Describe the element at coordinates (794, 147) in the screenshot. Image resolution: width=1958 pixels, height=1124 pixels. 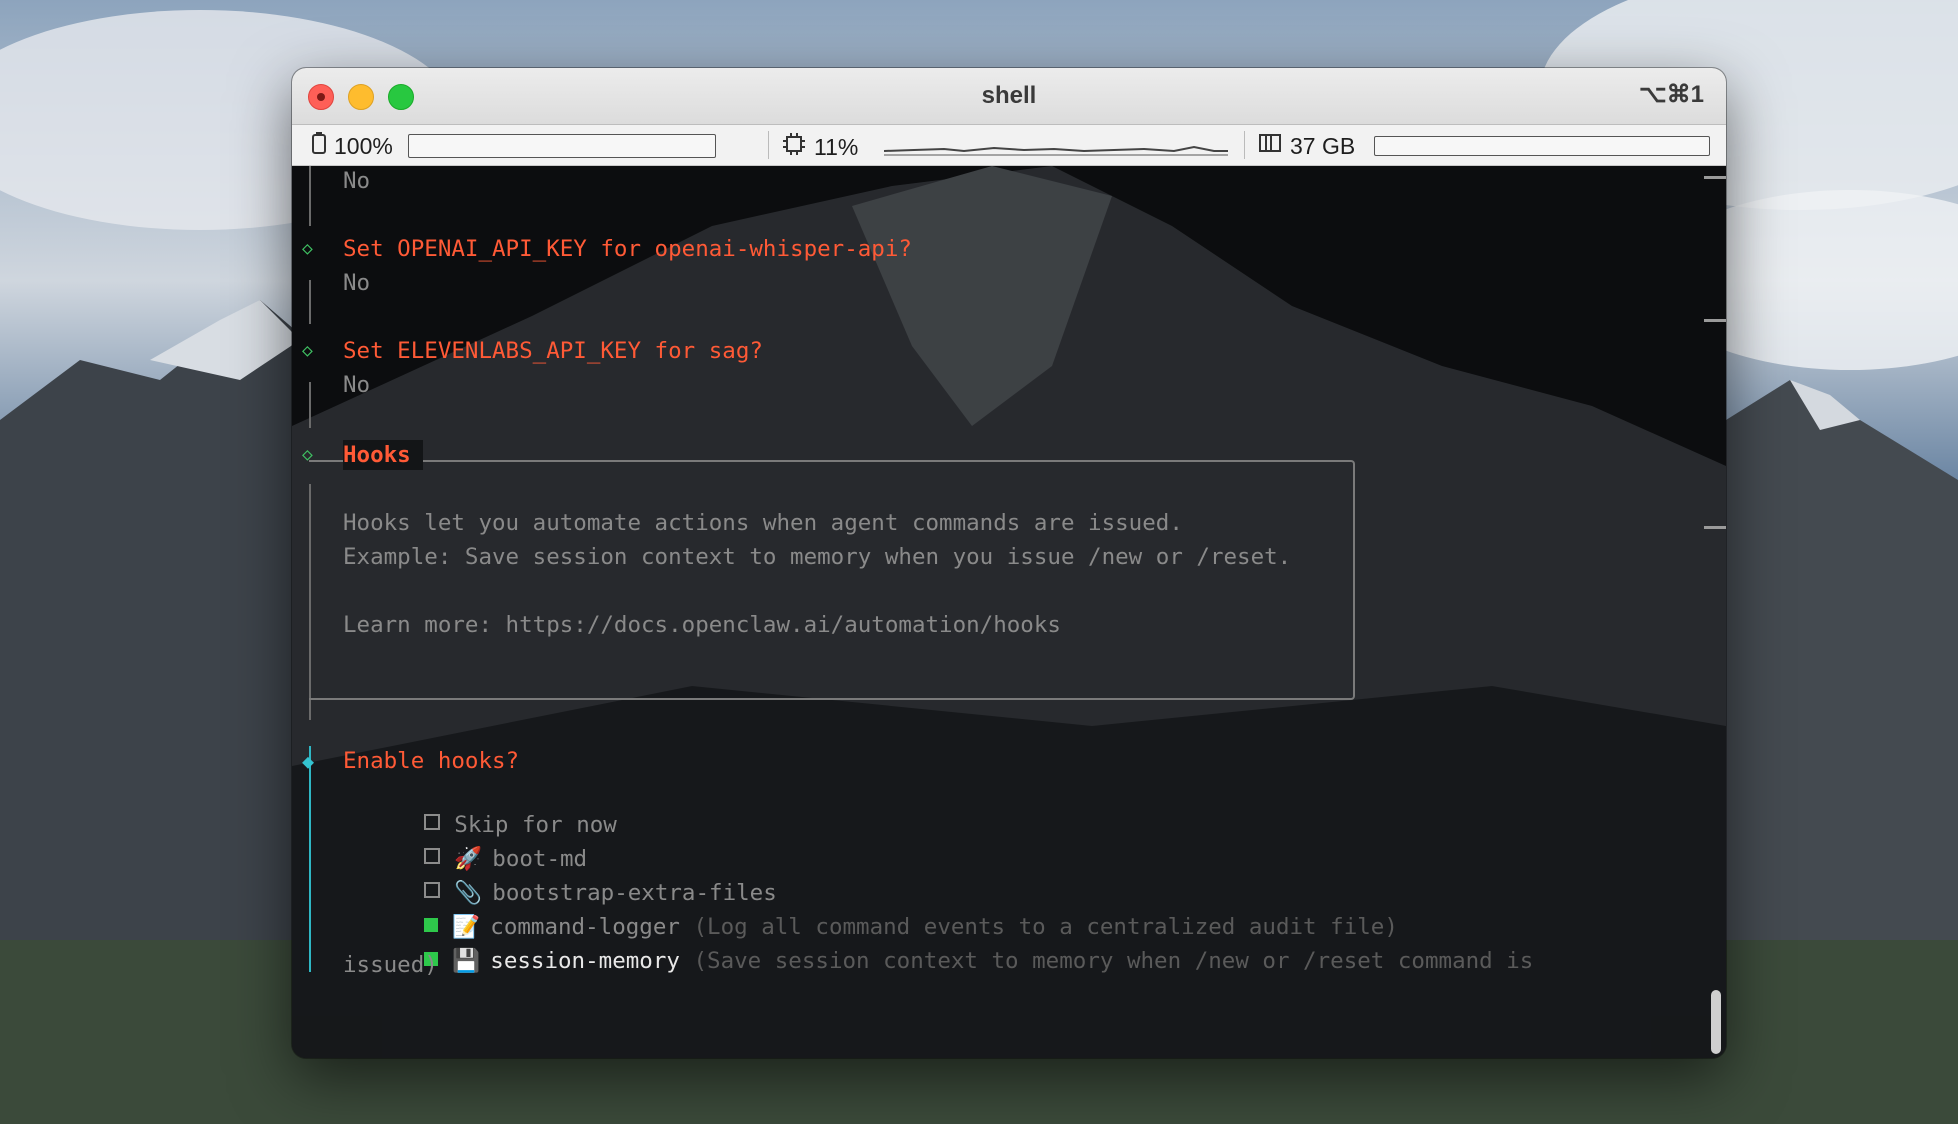
I see `cpu-icon` at that location.